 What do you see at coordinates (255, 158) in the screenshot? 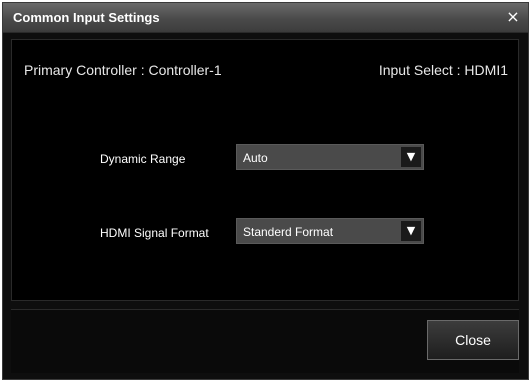
I see `dynamic-range-value: Auto` at bounding box center [255, 158].